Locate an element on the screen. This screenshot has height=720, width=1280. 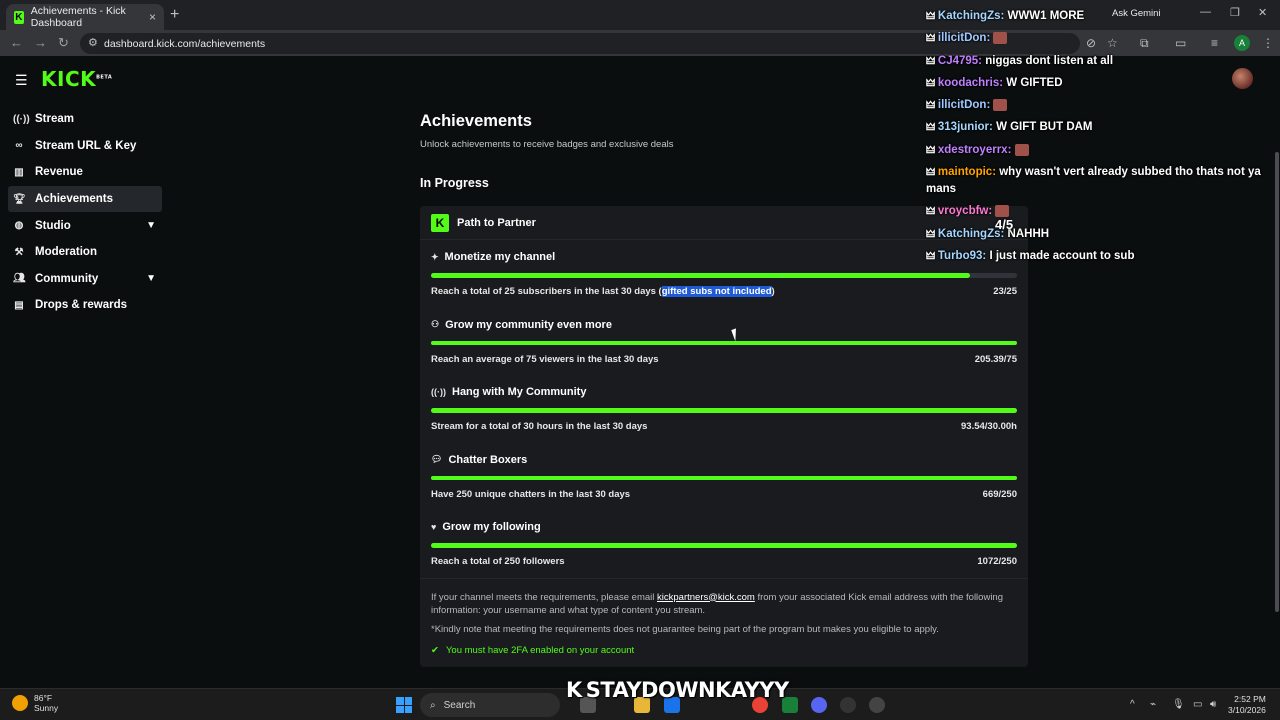
chat-username: koodachris: is located at coordinates (970, 83).